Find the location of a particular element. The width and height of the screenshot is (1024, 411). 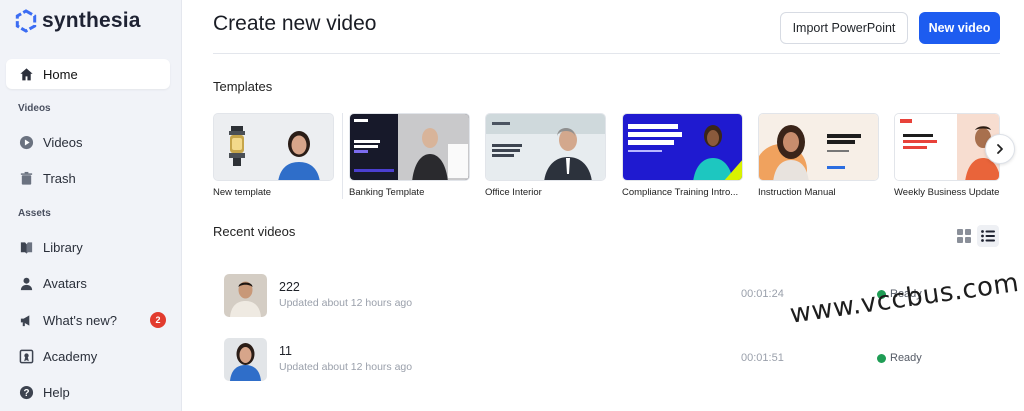

status-text: Ready is located at coordinates (906, 358).